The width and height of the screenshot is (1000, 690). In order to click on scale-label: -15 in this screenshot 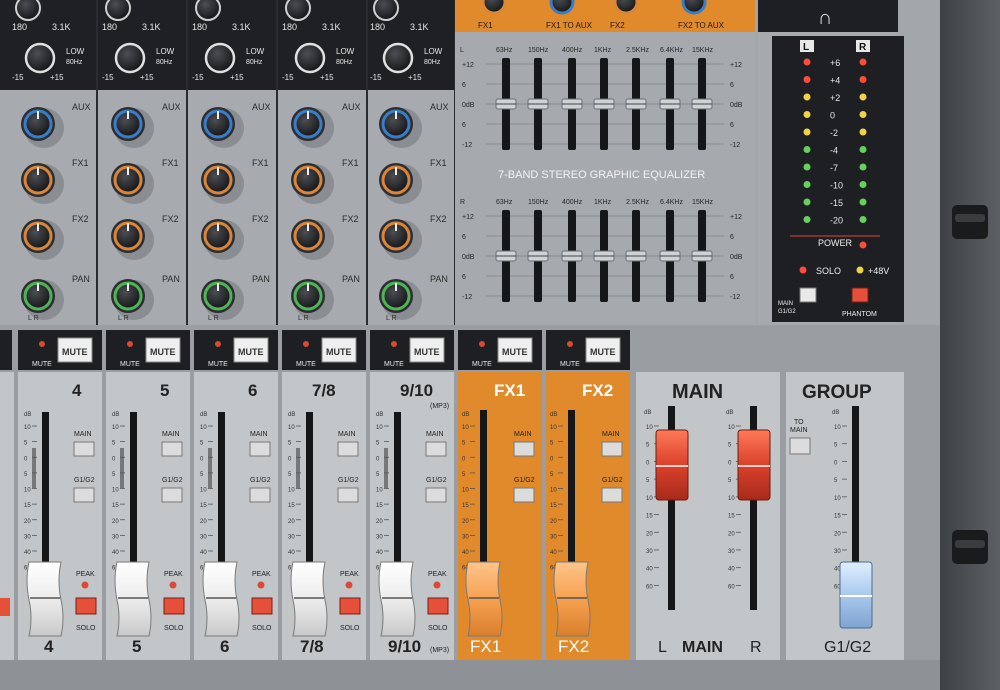, I will do `click(376, 77)`.